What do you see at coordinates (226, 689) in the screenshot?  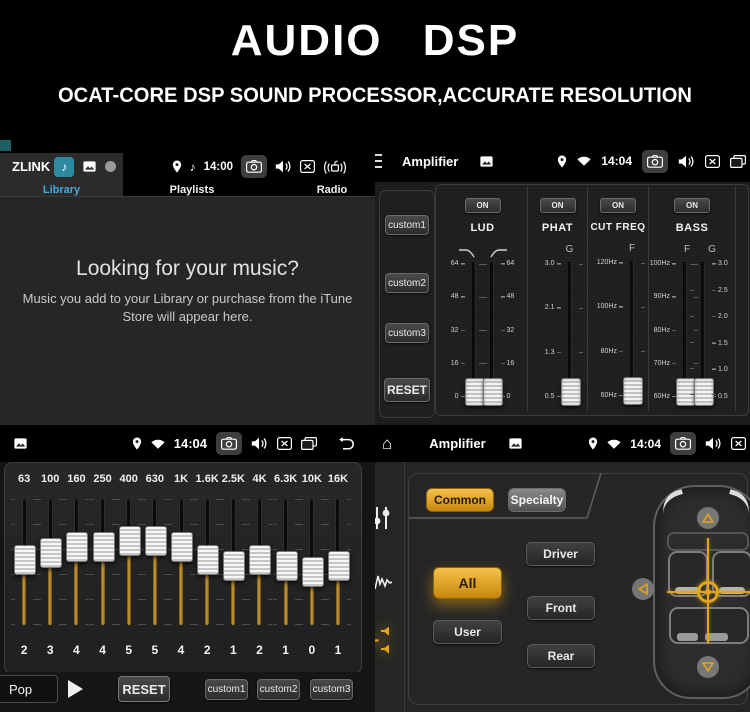 I see `eq-custom1-button: custom1` at bounding box center [226, 689].